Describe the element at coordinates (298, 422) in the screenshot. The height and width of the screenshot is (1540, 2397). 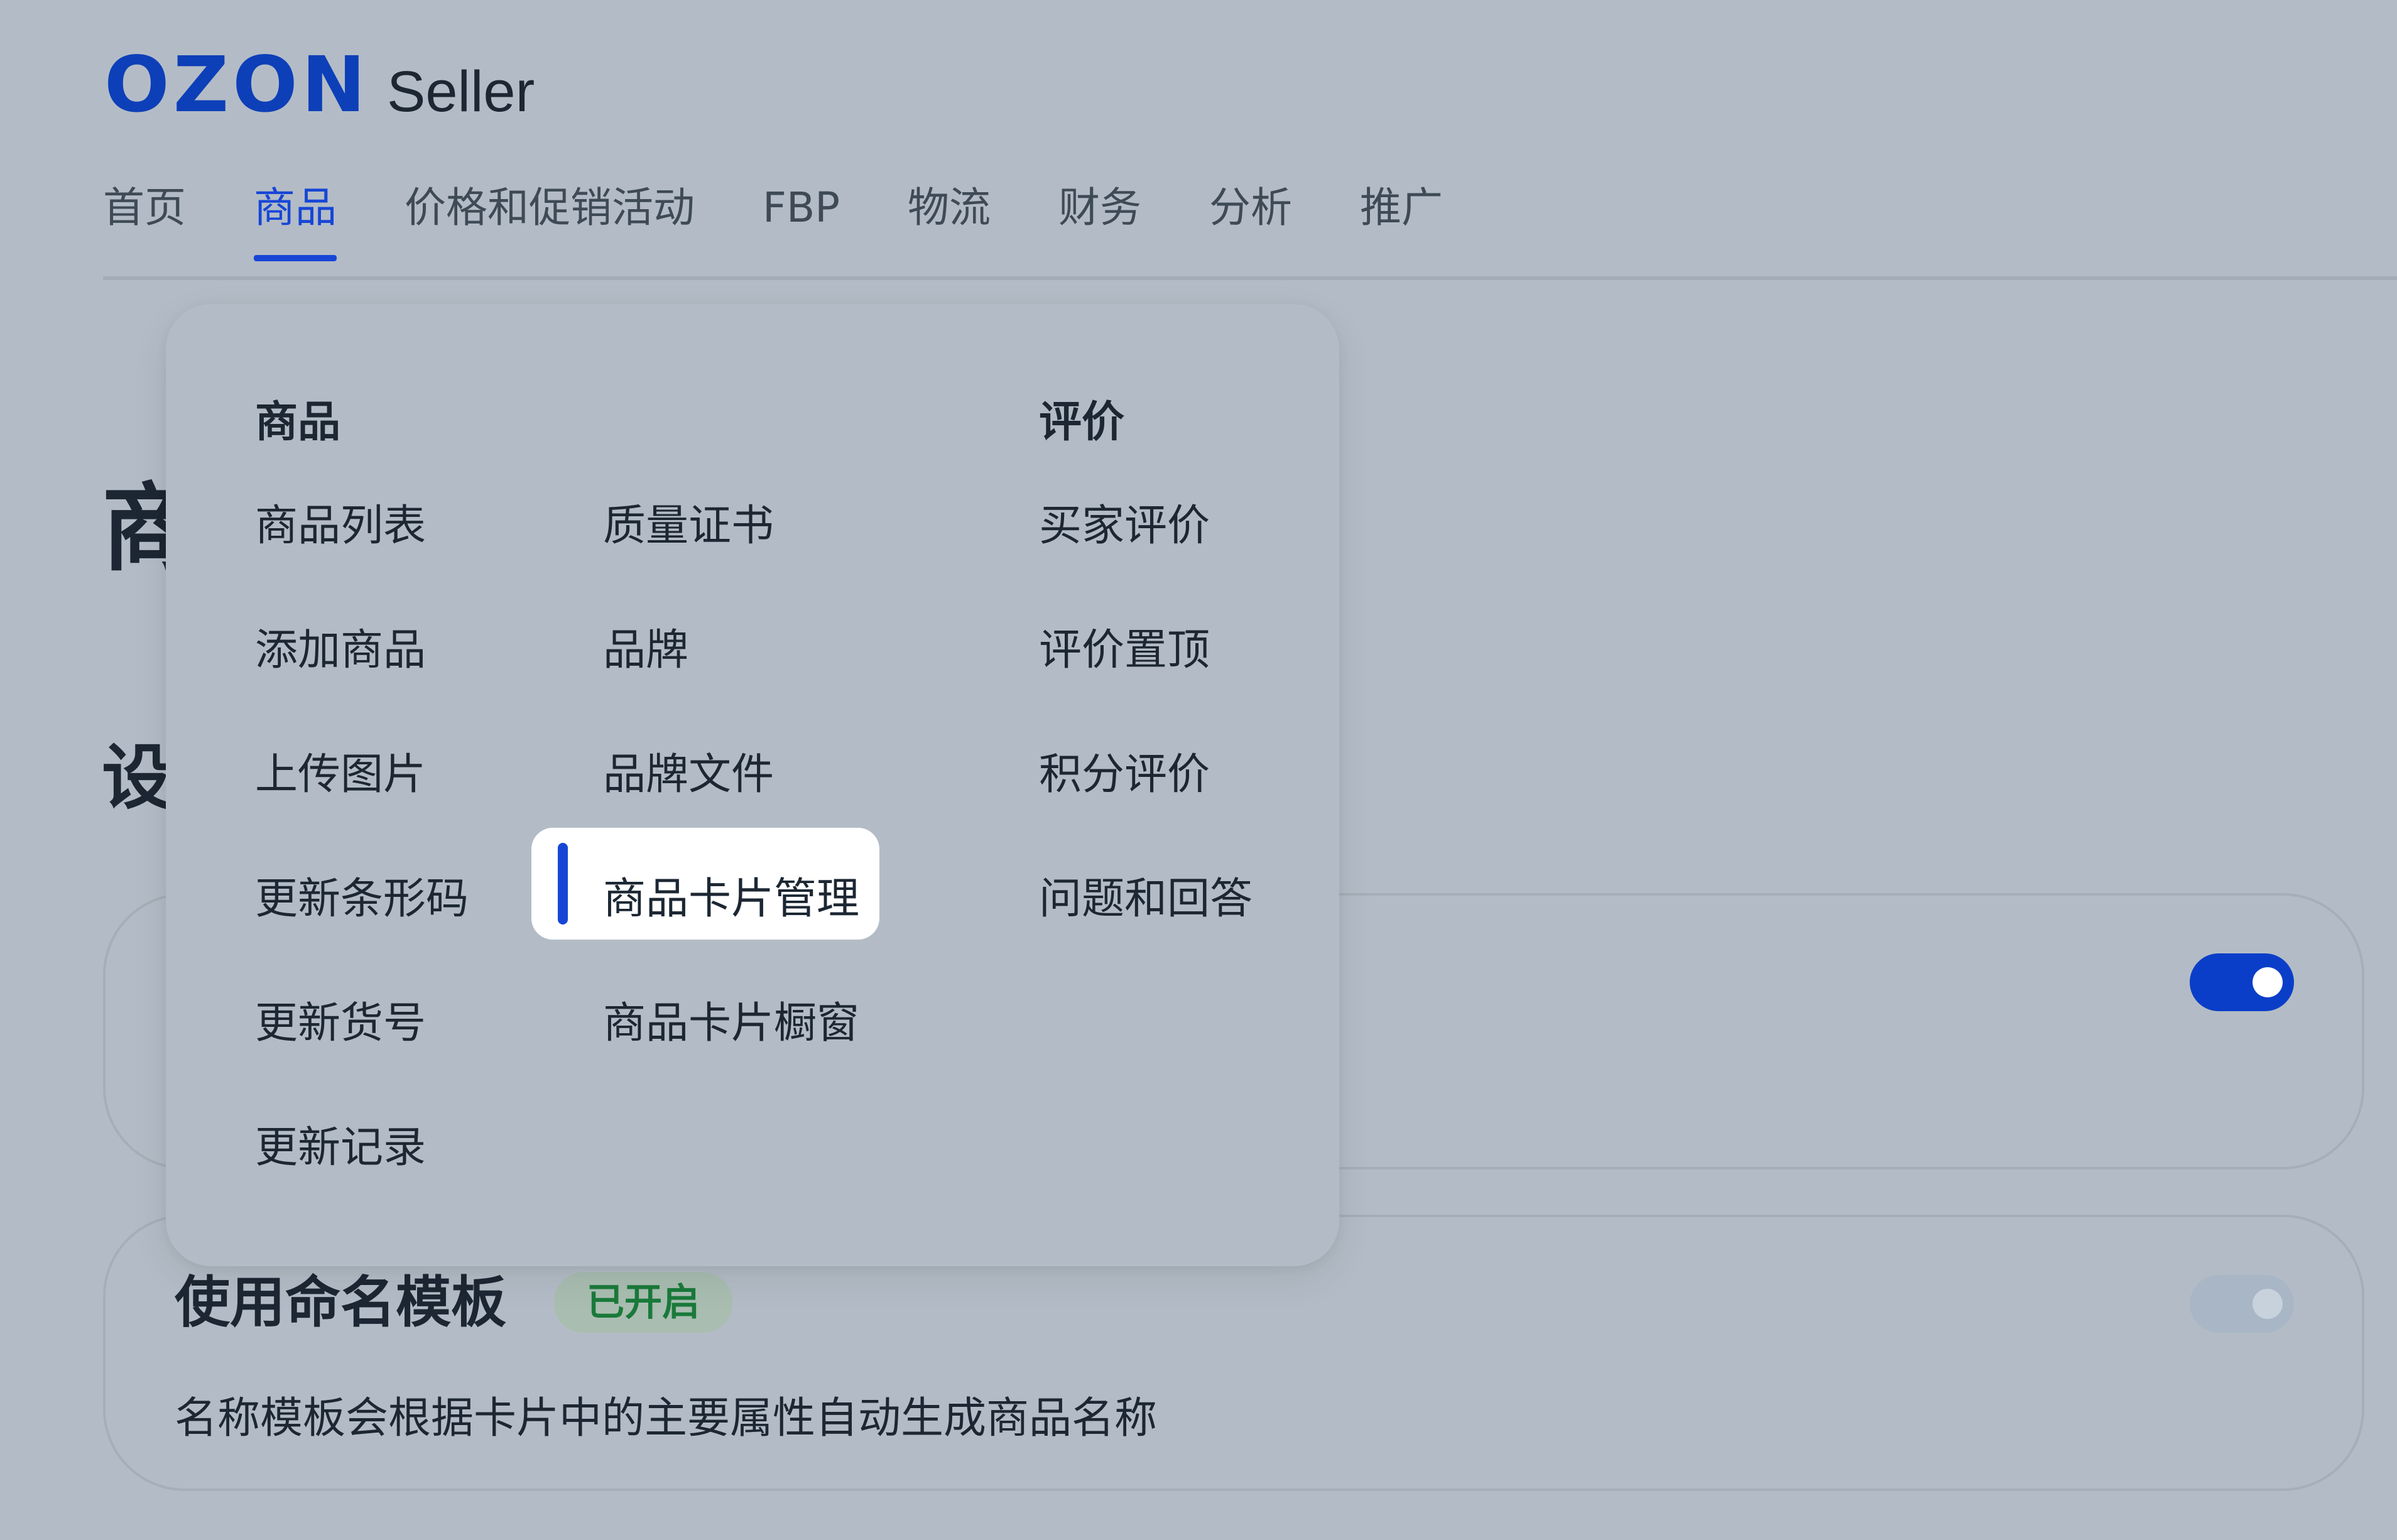
I see `menu-heading-goods: 商品` at that location.